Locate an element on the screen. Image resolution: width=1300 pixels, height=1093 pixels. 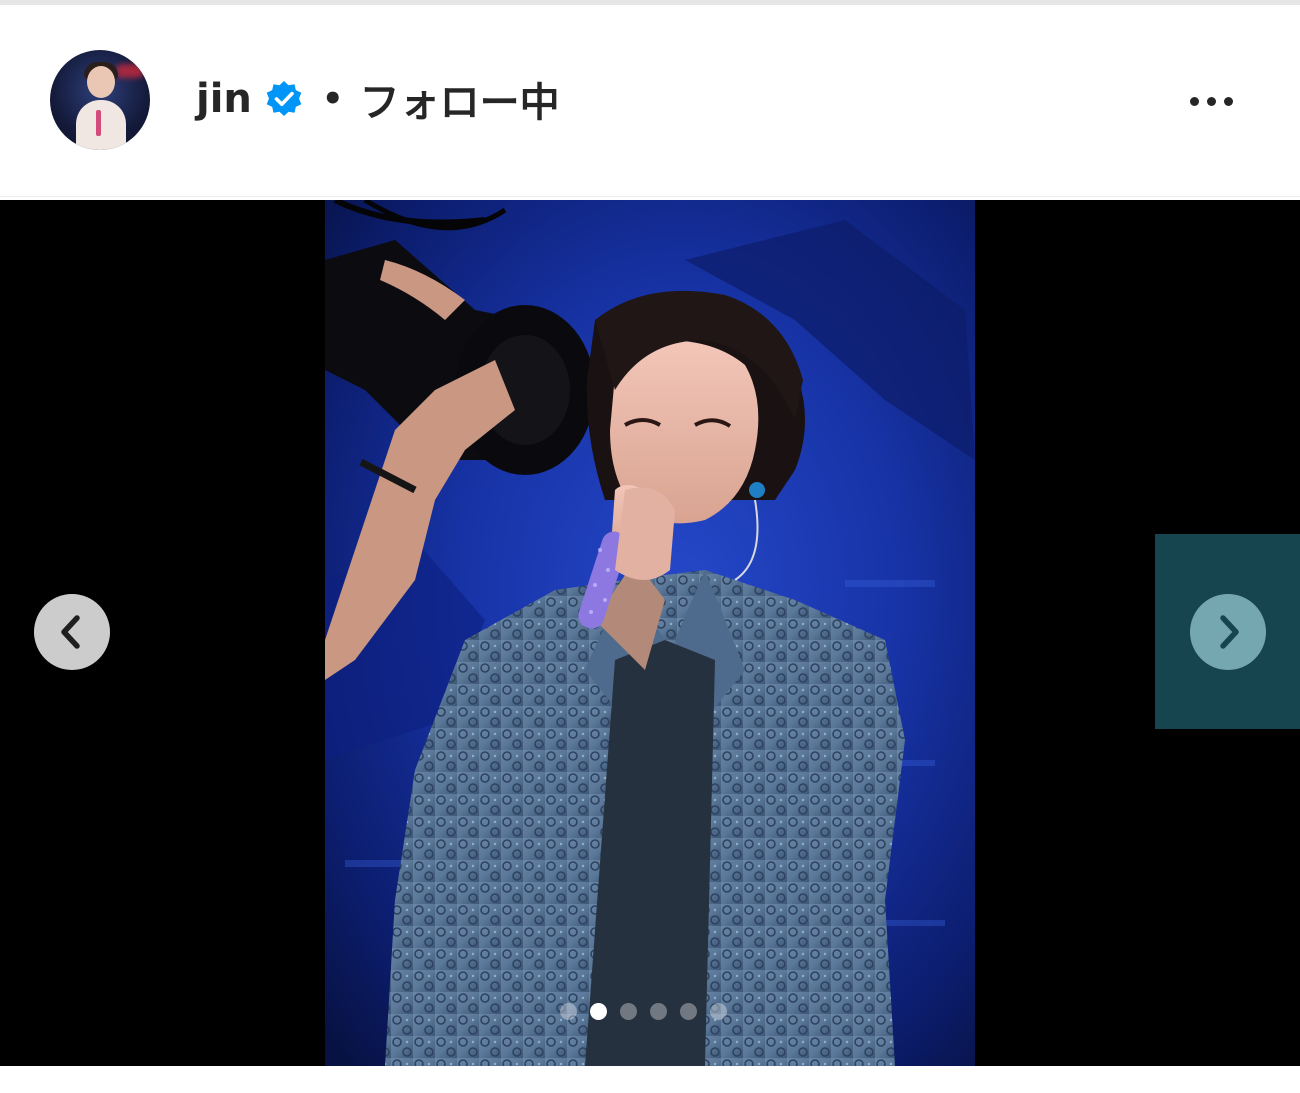
previous-slide-button is located at coordinates (72, 632).